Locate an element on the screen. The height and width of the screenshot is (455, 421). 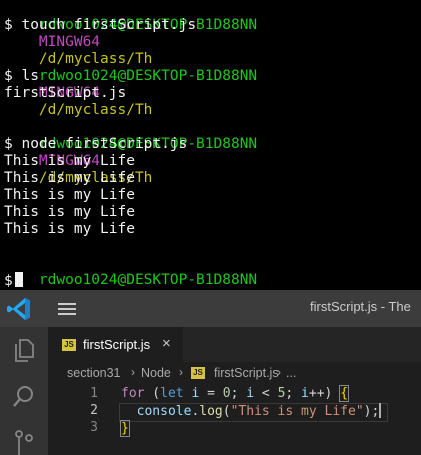
breadcrumb-item-file: firstScript.js is located at coordinates (246, 373).